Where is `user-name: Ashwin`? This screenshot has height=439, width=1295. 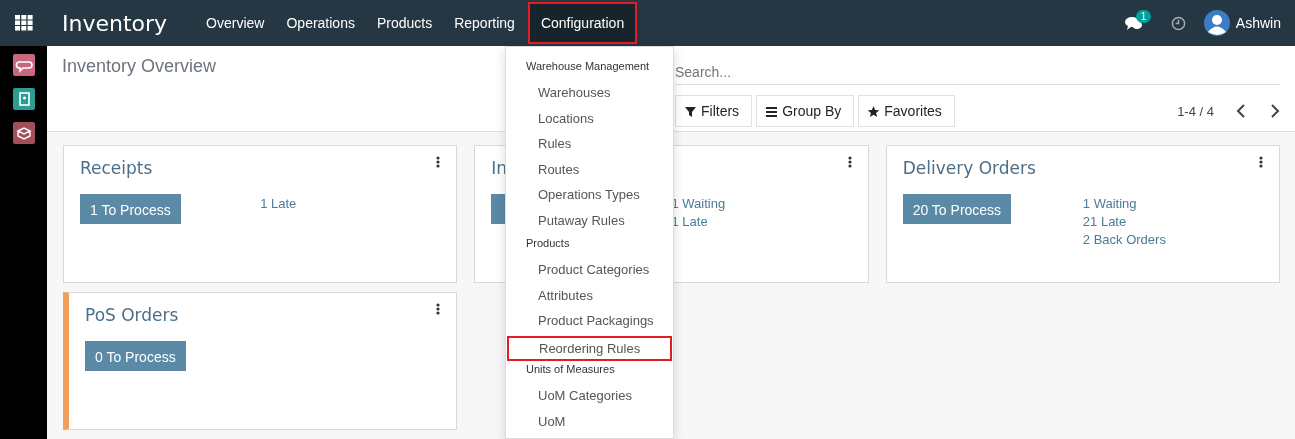 user-name: Ashwin is located at coordinates (1258, 23).